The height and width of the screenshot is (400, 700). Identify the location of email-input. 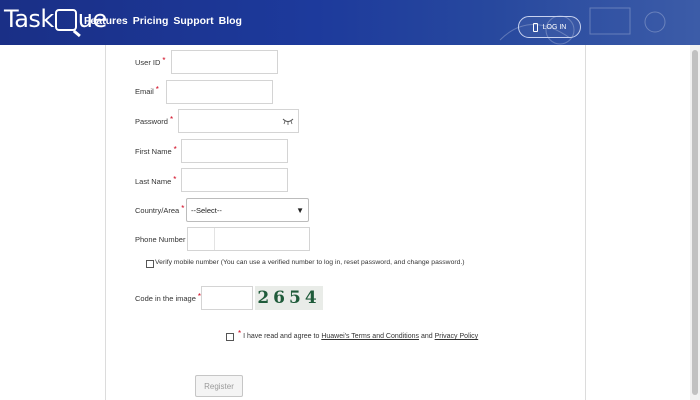
(219, 92).